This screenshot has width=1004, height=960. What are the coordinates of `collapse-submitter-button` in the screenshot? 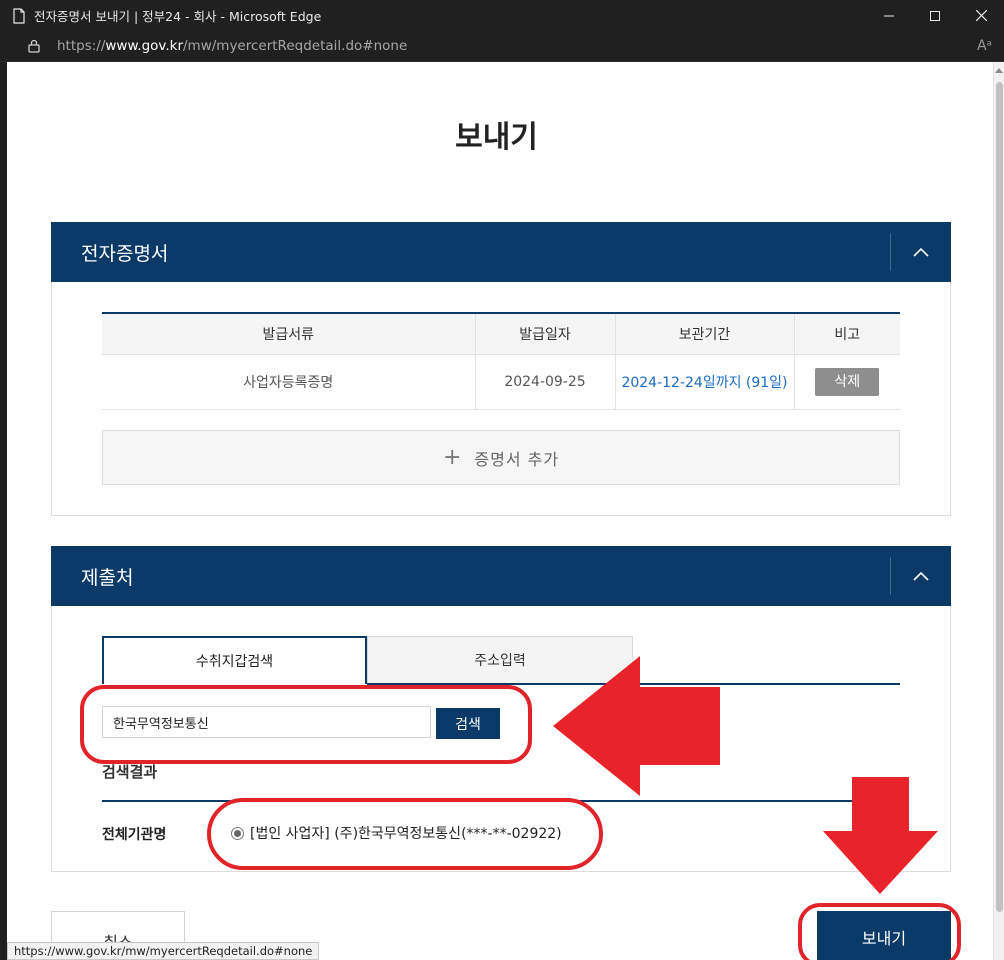 It's located at (921, 576).